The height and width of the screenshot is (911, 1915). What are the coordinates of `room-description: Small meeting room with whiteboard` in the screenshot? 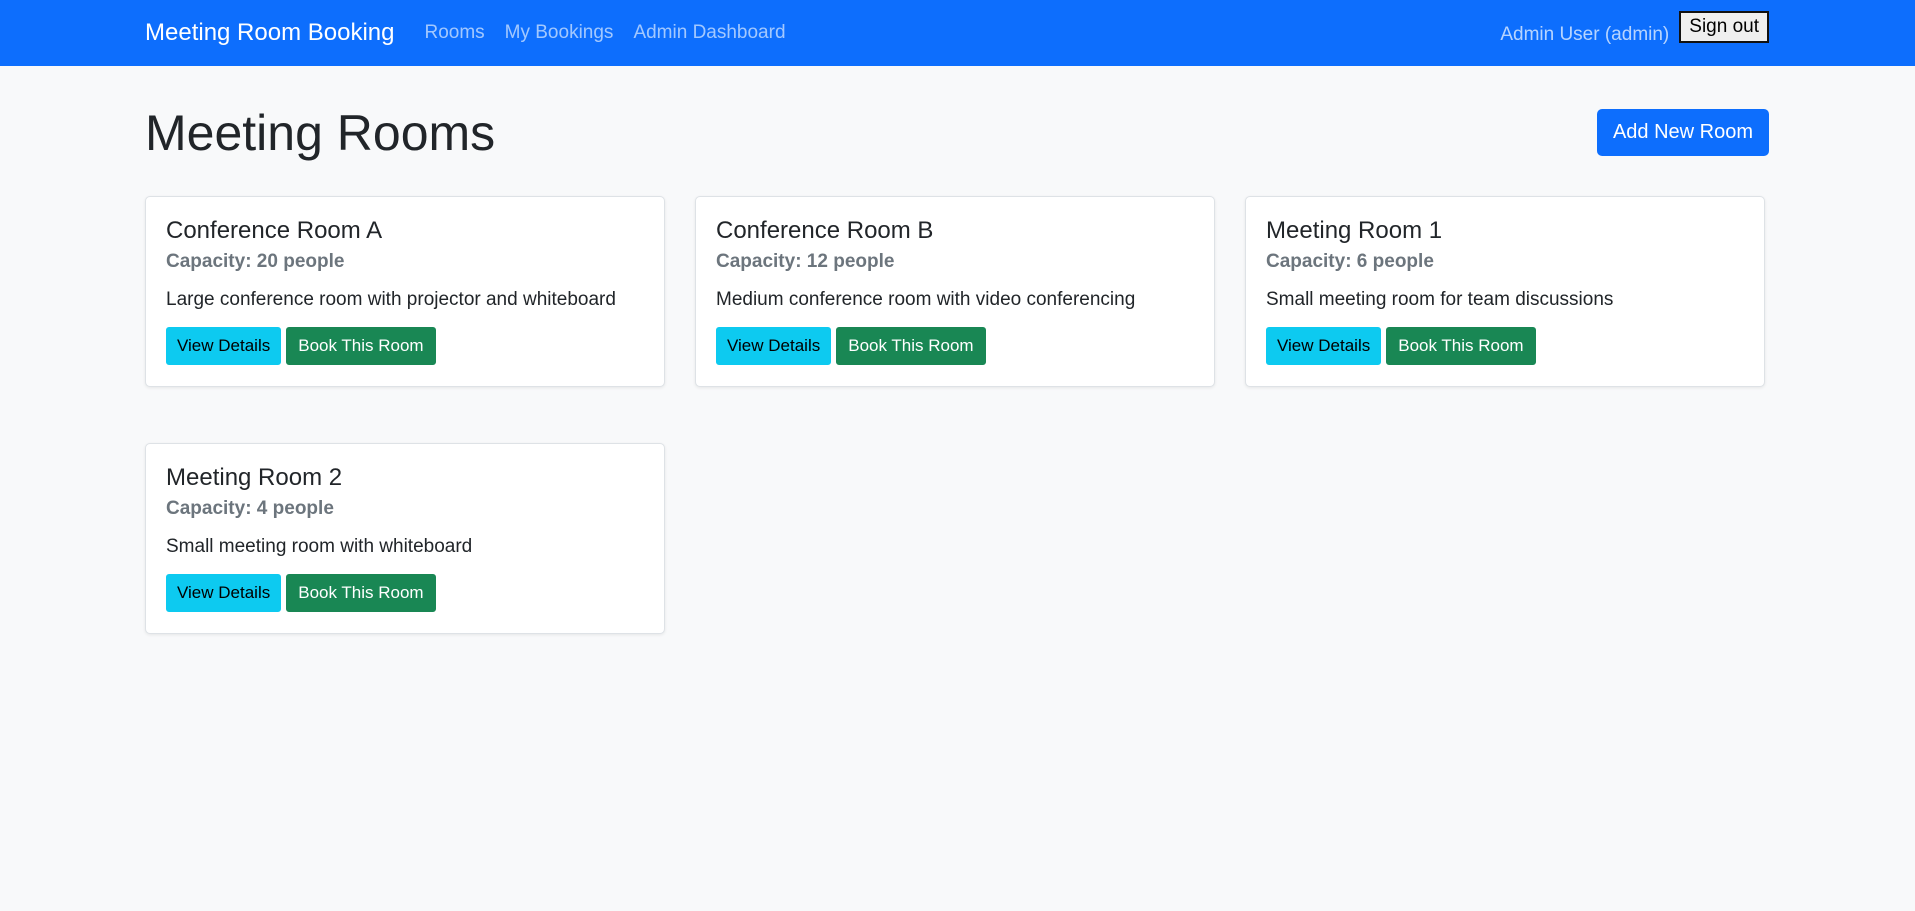 It's located at (319, 546).